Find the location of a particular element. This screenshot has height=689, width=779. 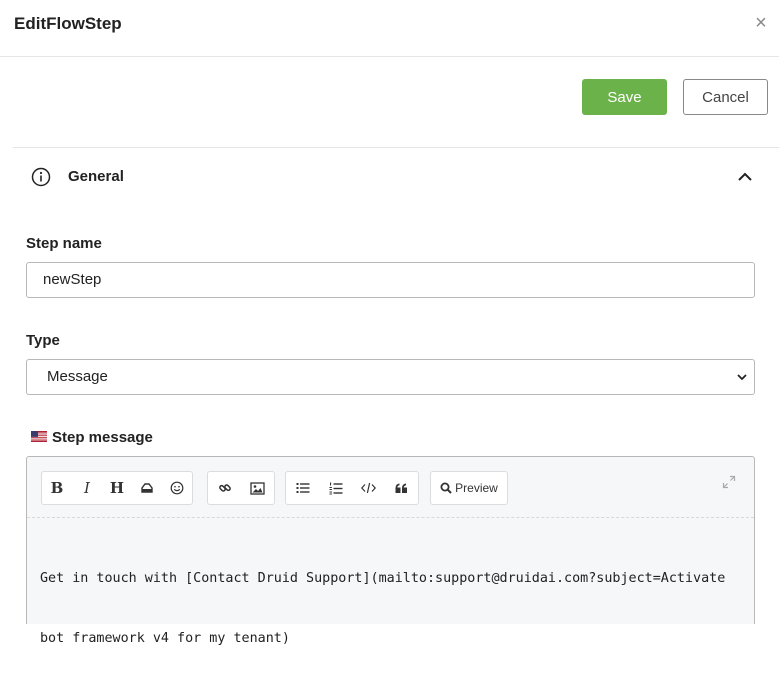

eraser-button is located at coordinates (147, 488).